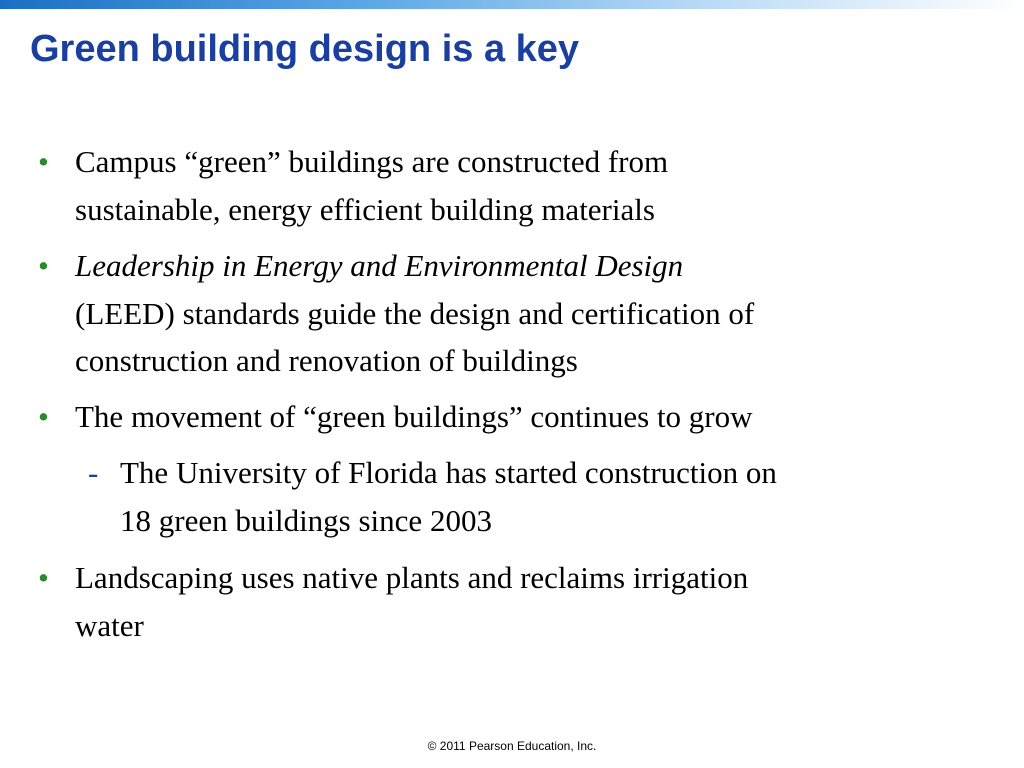 The image size is (1024, 768). Describe the element at coordinates (326, 360) in the screenshot. I see `bullet-2-line-3: construction and renovation of buildings` at that location.